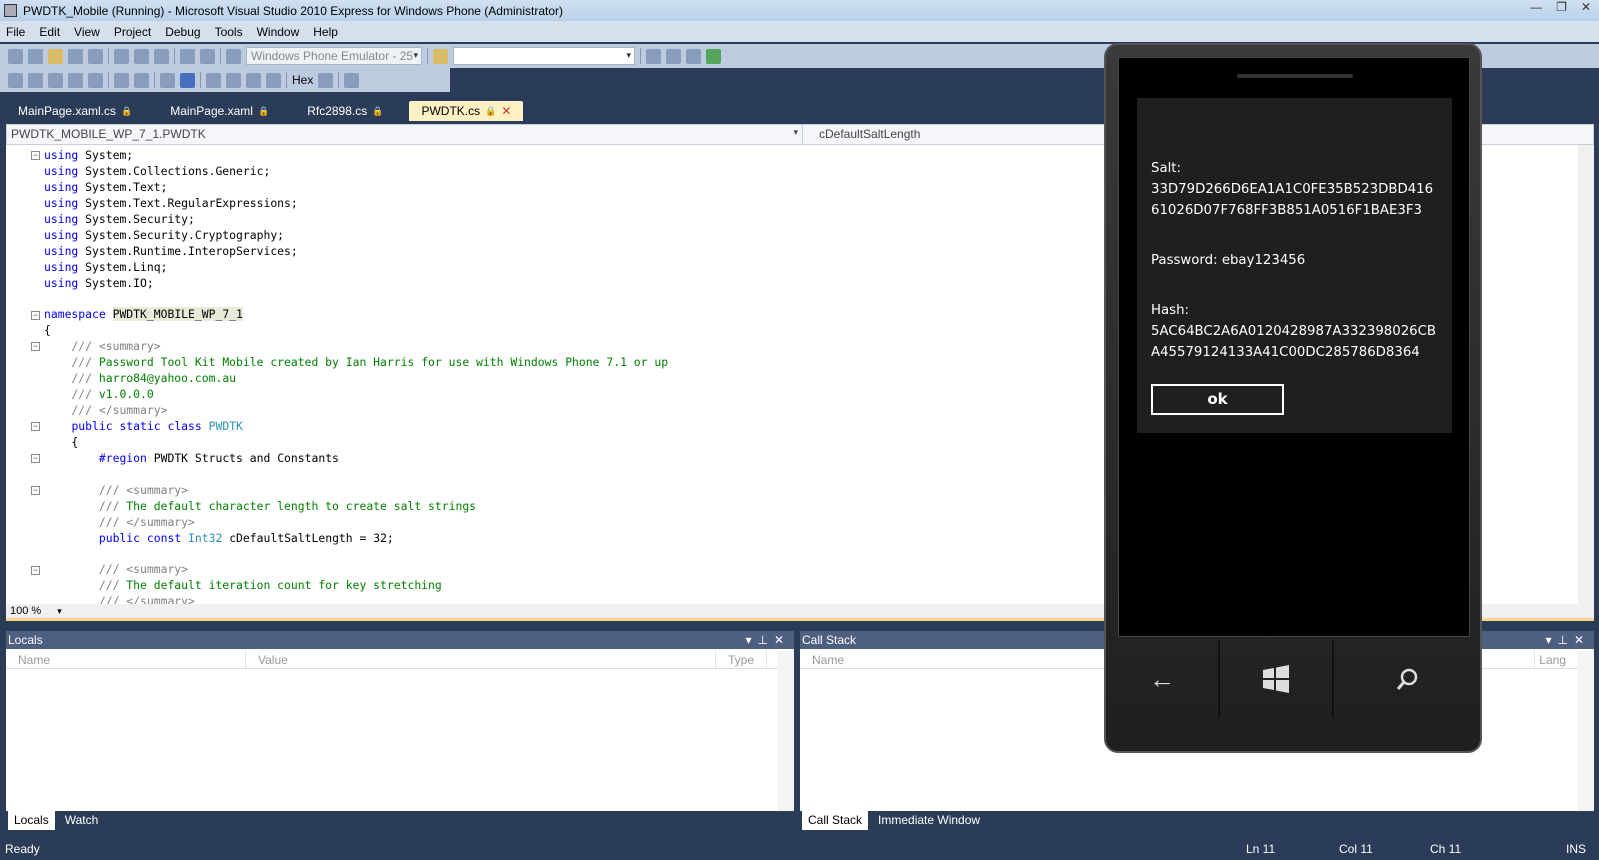  Describe the element at coordinates (786, 731) in the screenshot. I see `locals-scrollbar` at that location.